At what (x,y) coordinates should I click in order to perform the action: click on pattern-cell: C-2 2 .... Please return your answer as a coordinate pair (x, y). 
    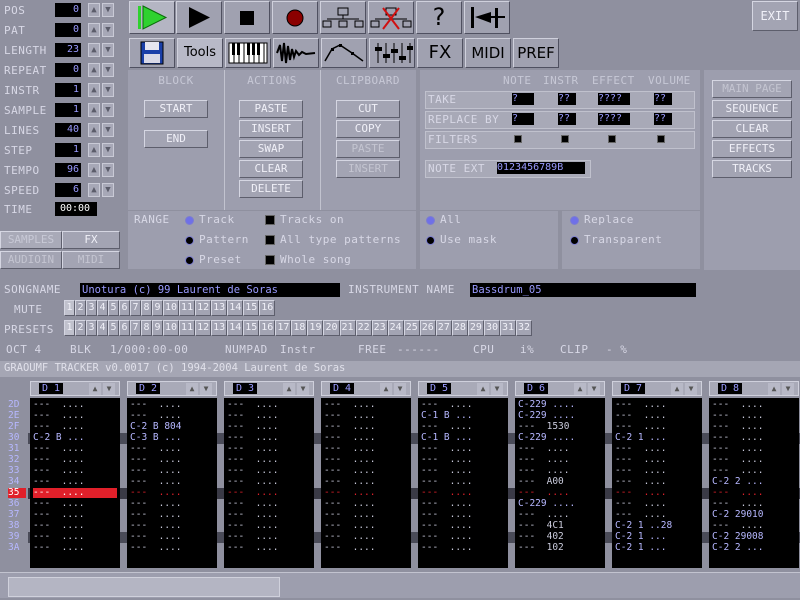
    Looking at the image, I should click on (754, 548).